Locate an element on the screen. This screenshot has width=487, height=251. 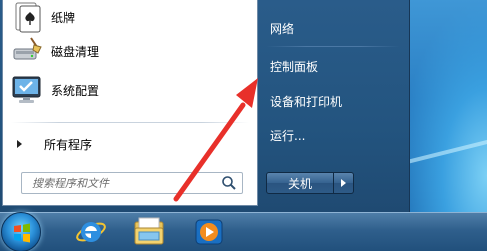
menu-item-network: 网络 is located at coordinates (282, 28).